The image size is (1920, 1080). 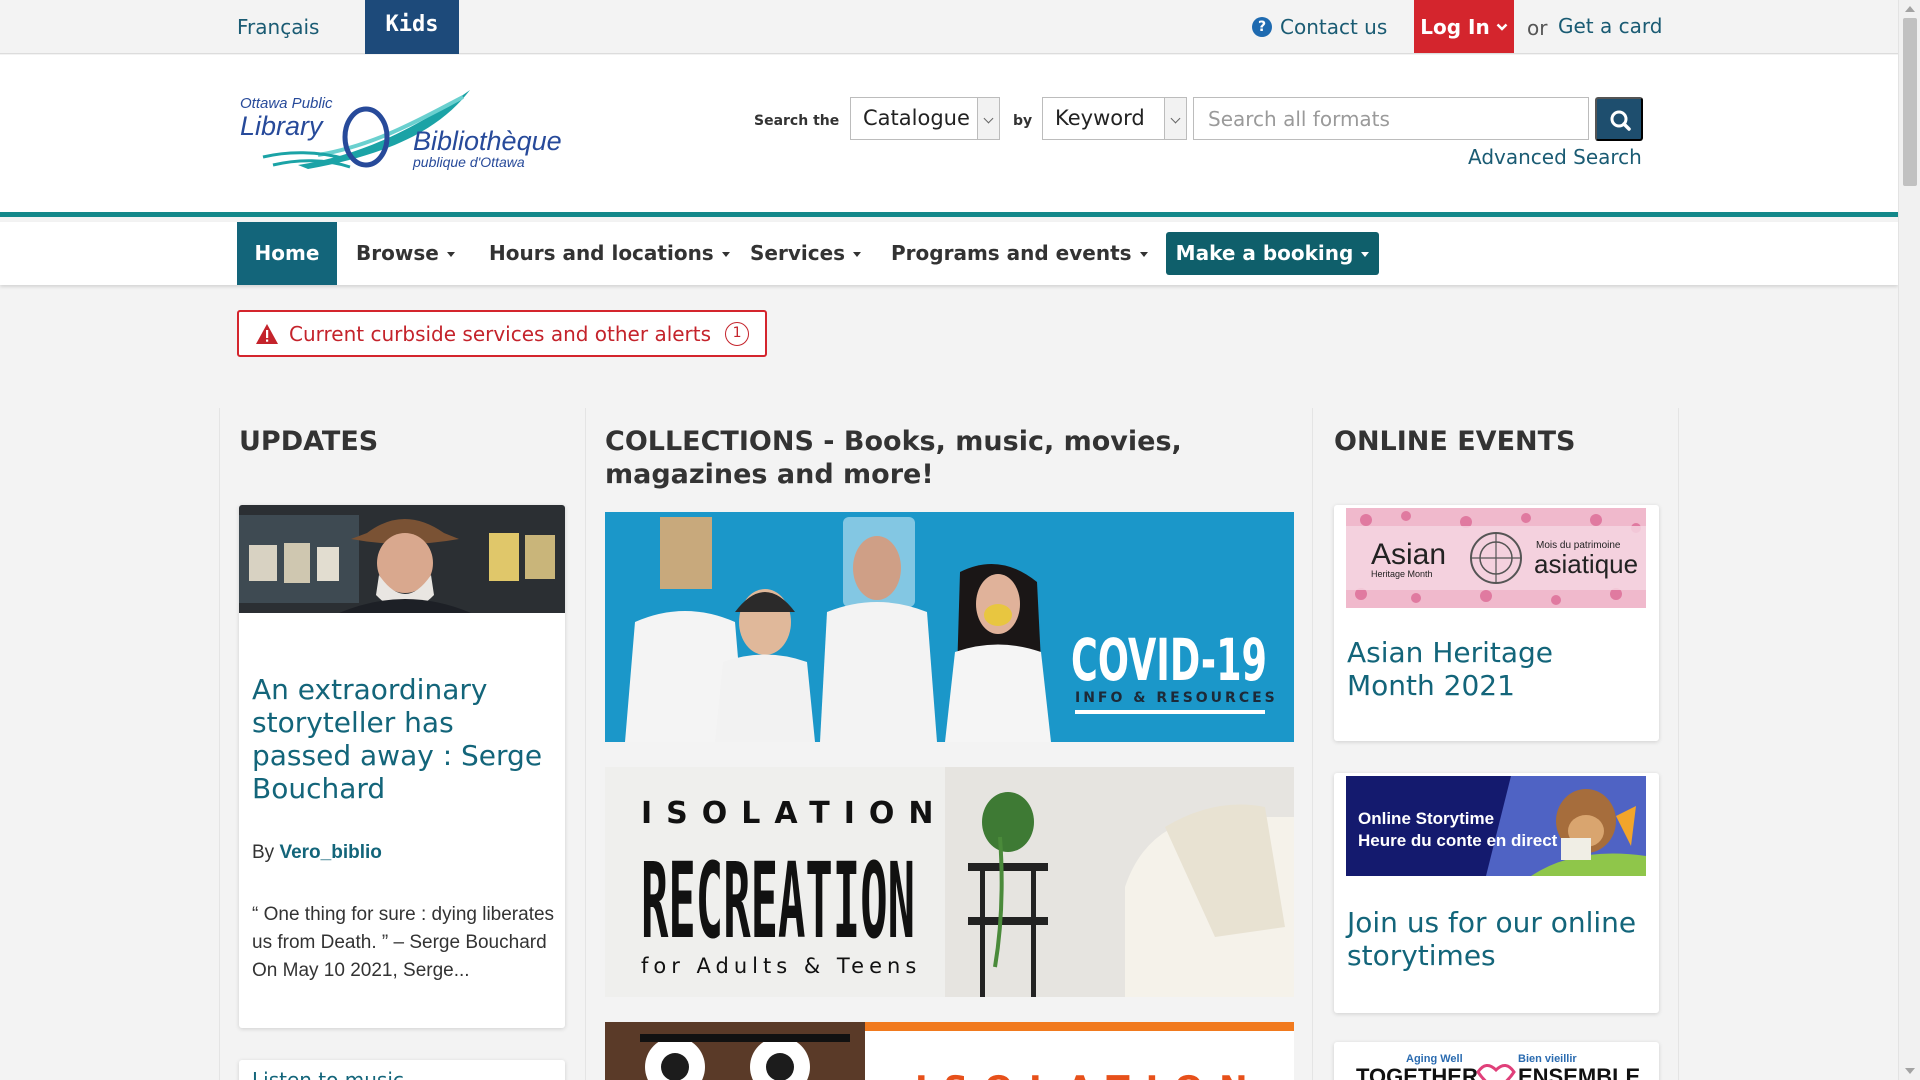 What do you see at coordinates (1426, 818) in the screenshot?
I see `svg-text: Online Storytime` at bounding box center [1426, 818].